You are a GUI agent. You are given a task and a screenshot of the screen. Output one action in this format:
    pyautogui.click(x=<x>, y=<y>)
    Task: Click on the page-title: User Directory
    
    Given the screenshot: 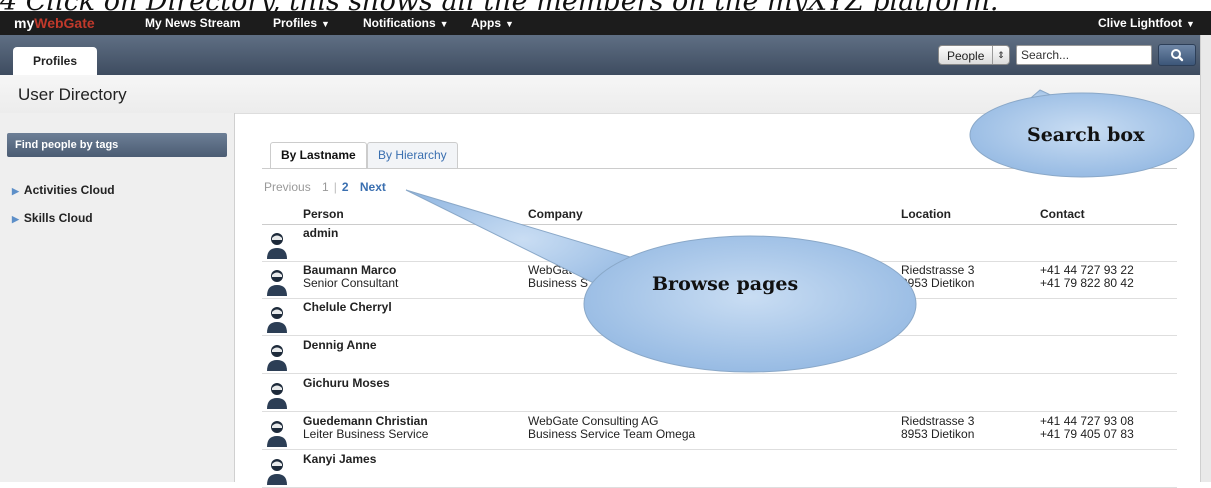 What is the action you would take?
    pyautogui.click(x=72, y=94)
    